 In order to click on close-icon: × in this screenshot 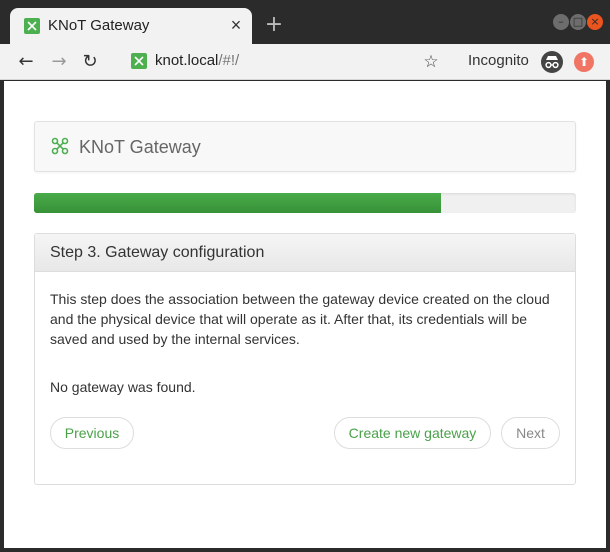, I will do `click(595, 21)`.